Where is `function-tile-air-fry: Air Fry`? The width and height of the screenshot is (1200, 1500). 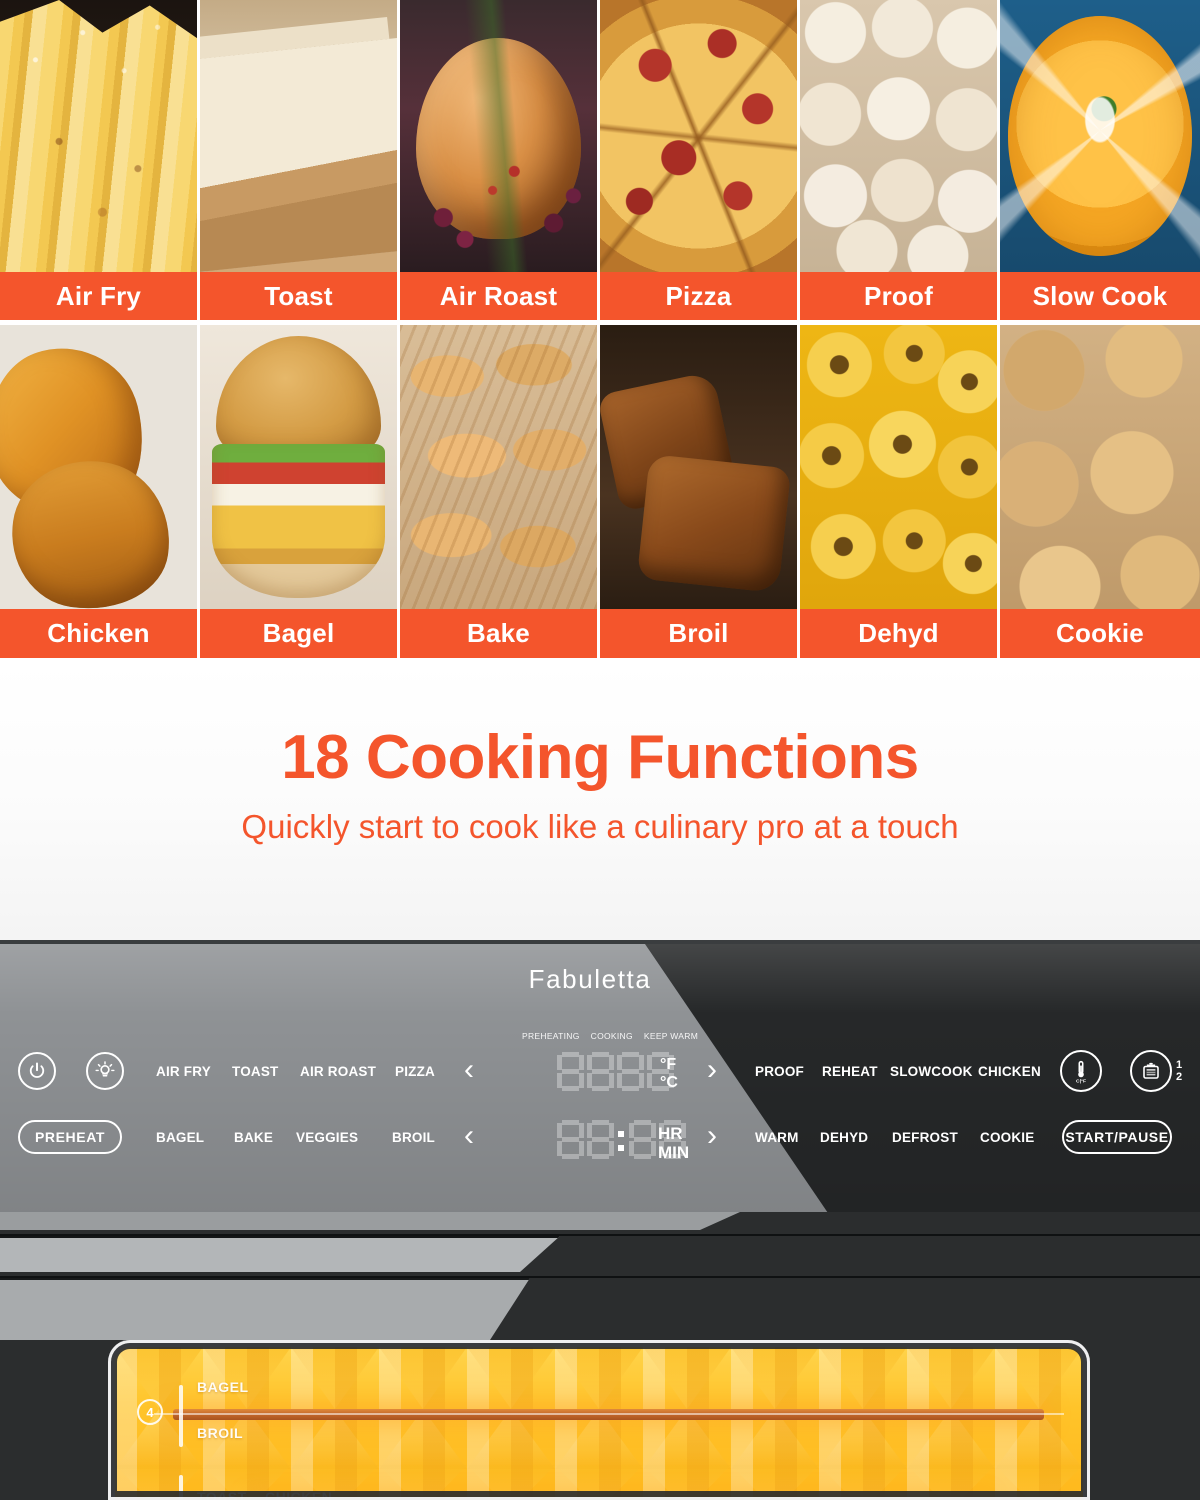 function-tile-air-fry: Air Fry is located at coordinates (100, 162).